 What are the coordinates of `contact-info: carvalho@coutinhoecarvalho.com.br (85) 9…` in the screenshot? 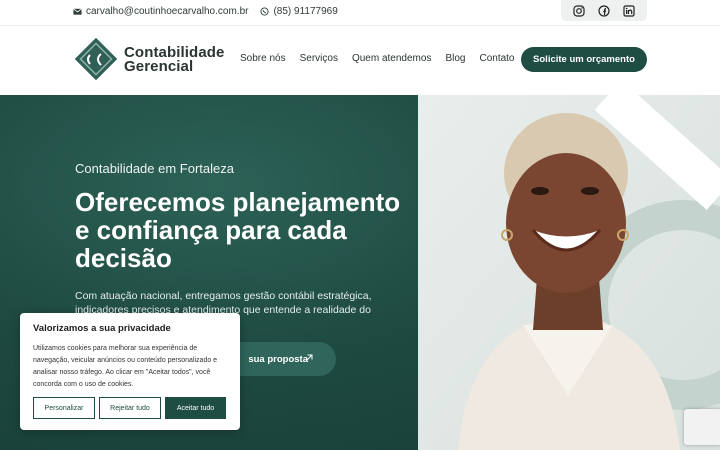 It's located at (205, 11).